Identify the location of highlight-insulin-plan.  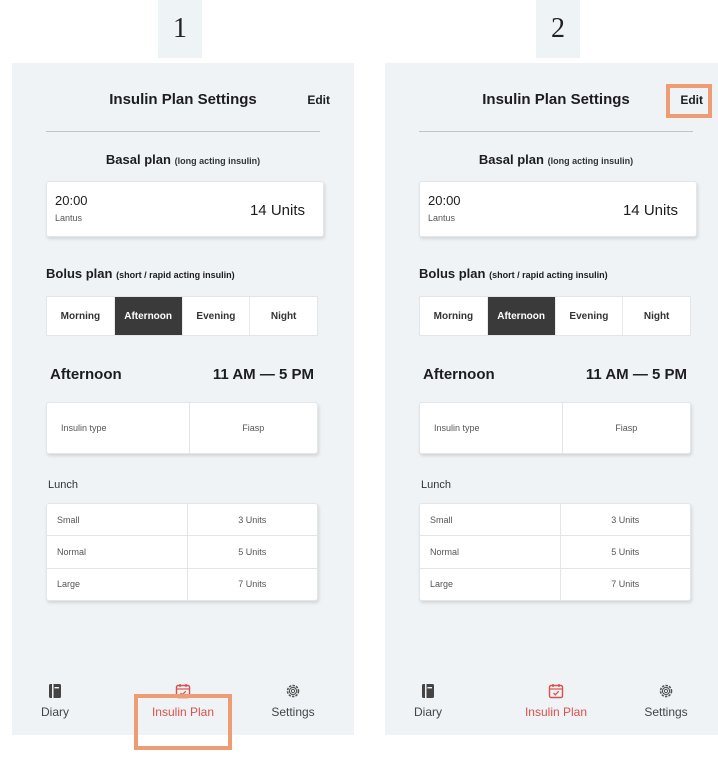
(183, 722).